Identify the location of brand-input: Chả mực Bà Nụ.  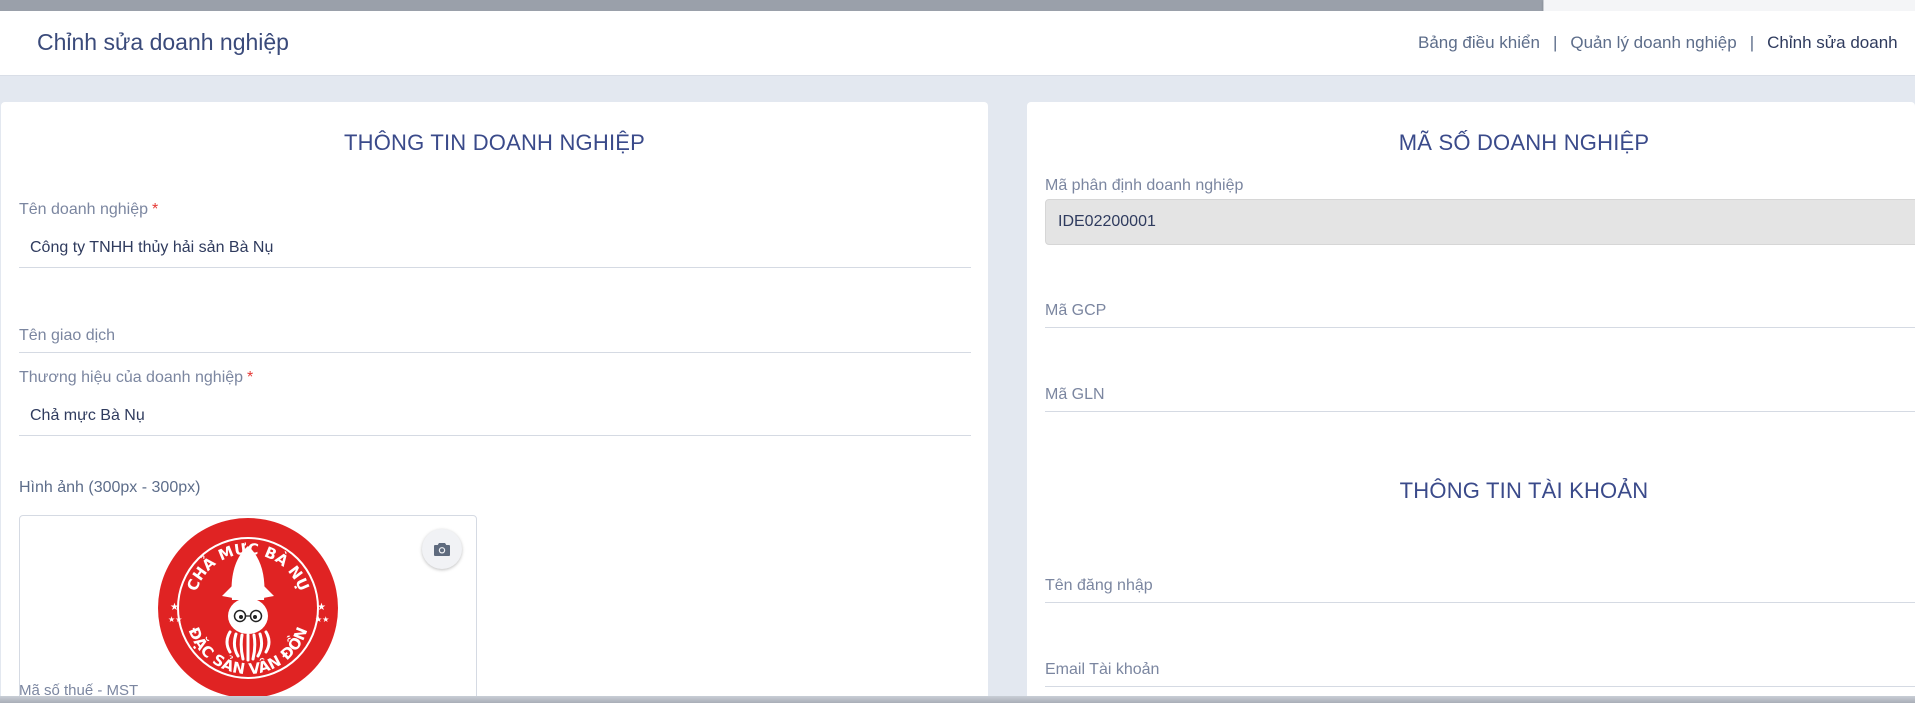
(87, 416).